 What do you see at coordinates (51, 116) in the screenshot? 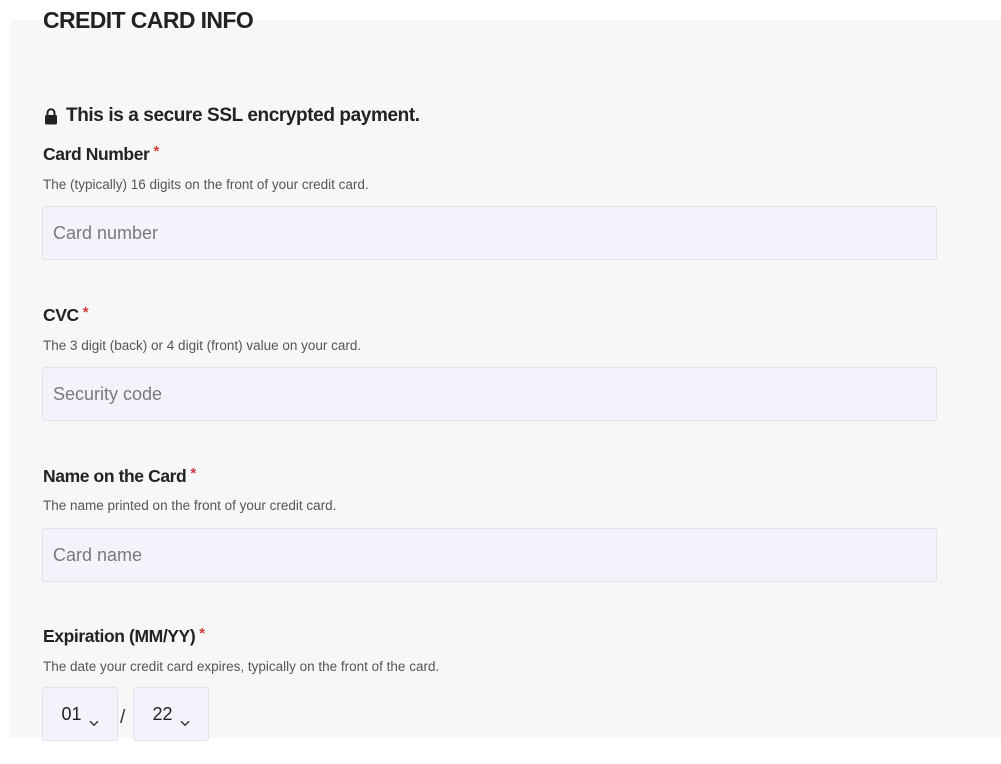
I see `lock-icon` at bounding box center [51, 116].